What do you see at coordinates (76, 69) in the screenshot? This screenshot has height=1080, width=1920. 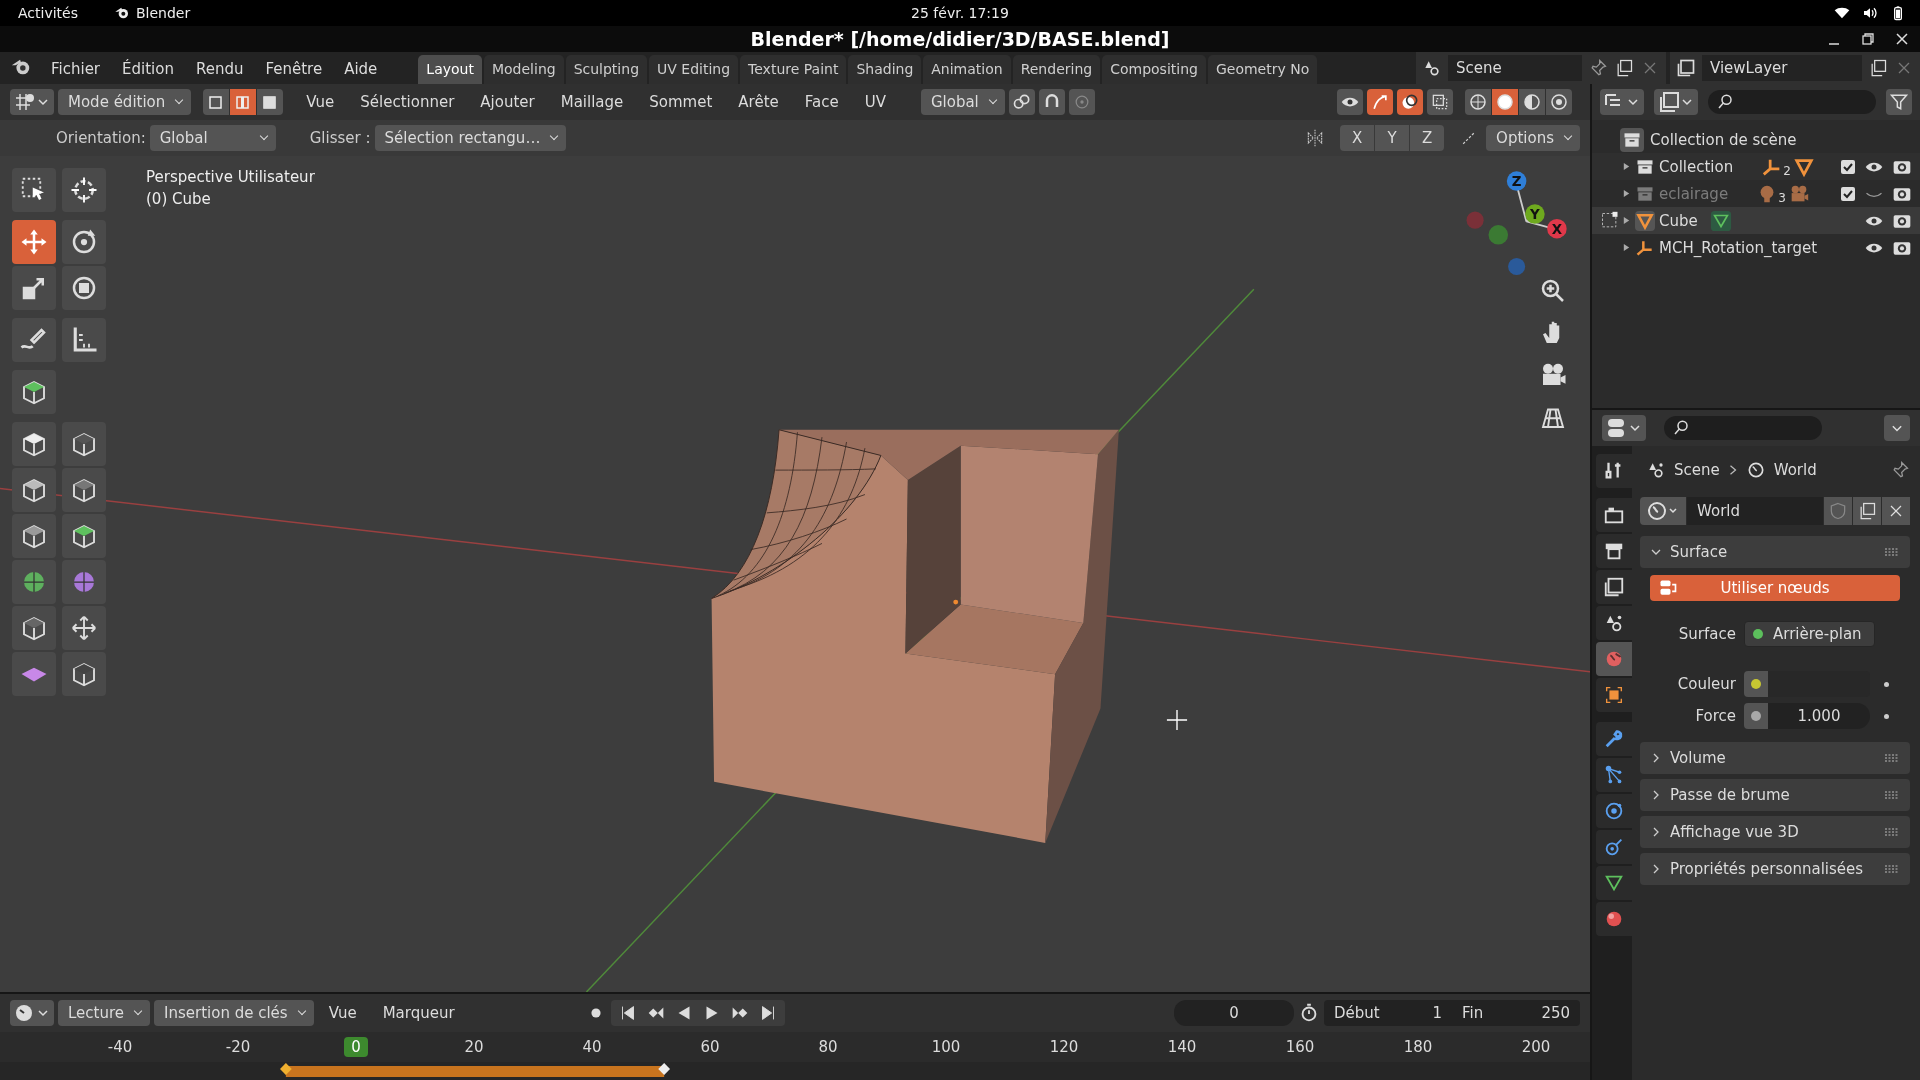 I see `menu-item: Fichier` at bounding box center [76, 69].